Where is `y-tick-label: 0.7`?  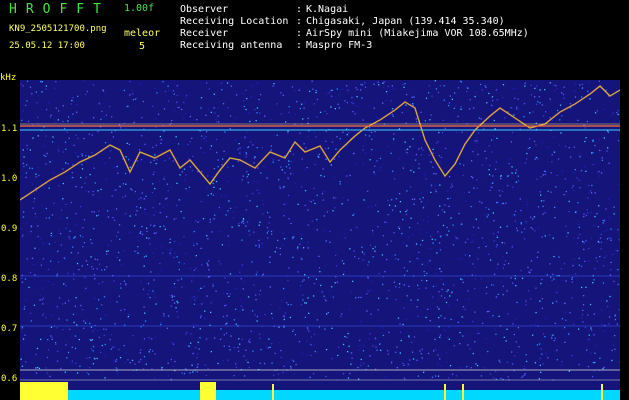 y-tick-label: 0.7 is located at coordinates (9, 329).